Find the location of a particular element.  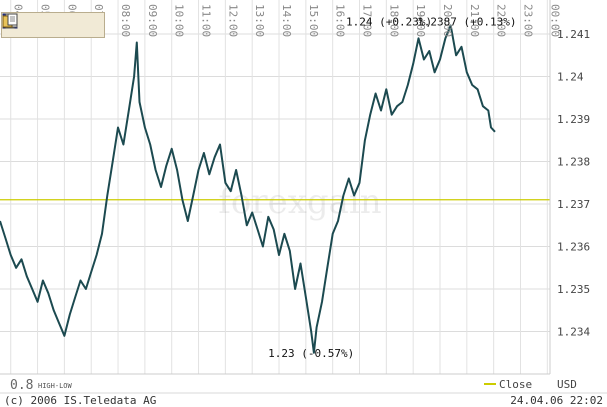

x-tick-label: 14:00 is located at coordinates (286, 20).